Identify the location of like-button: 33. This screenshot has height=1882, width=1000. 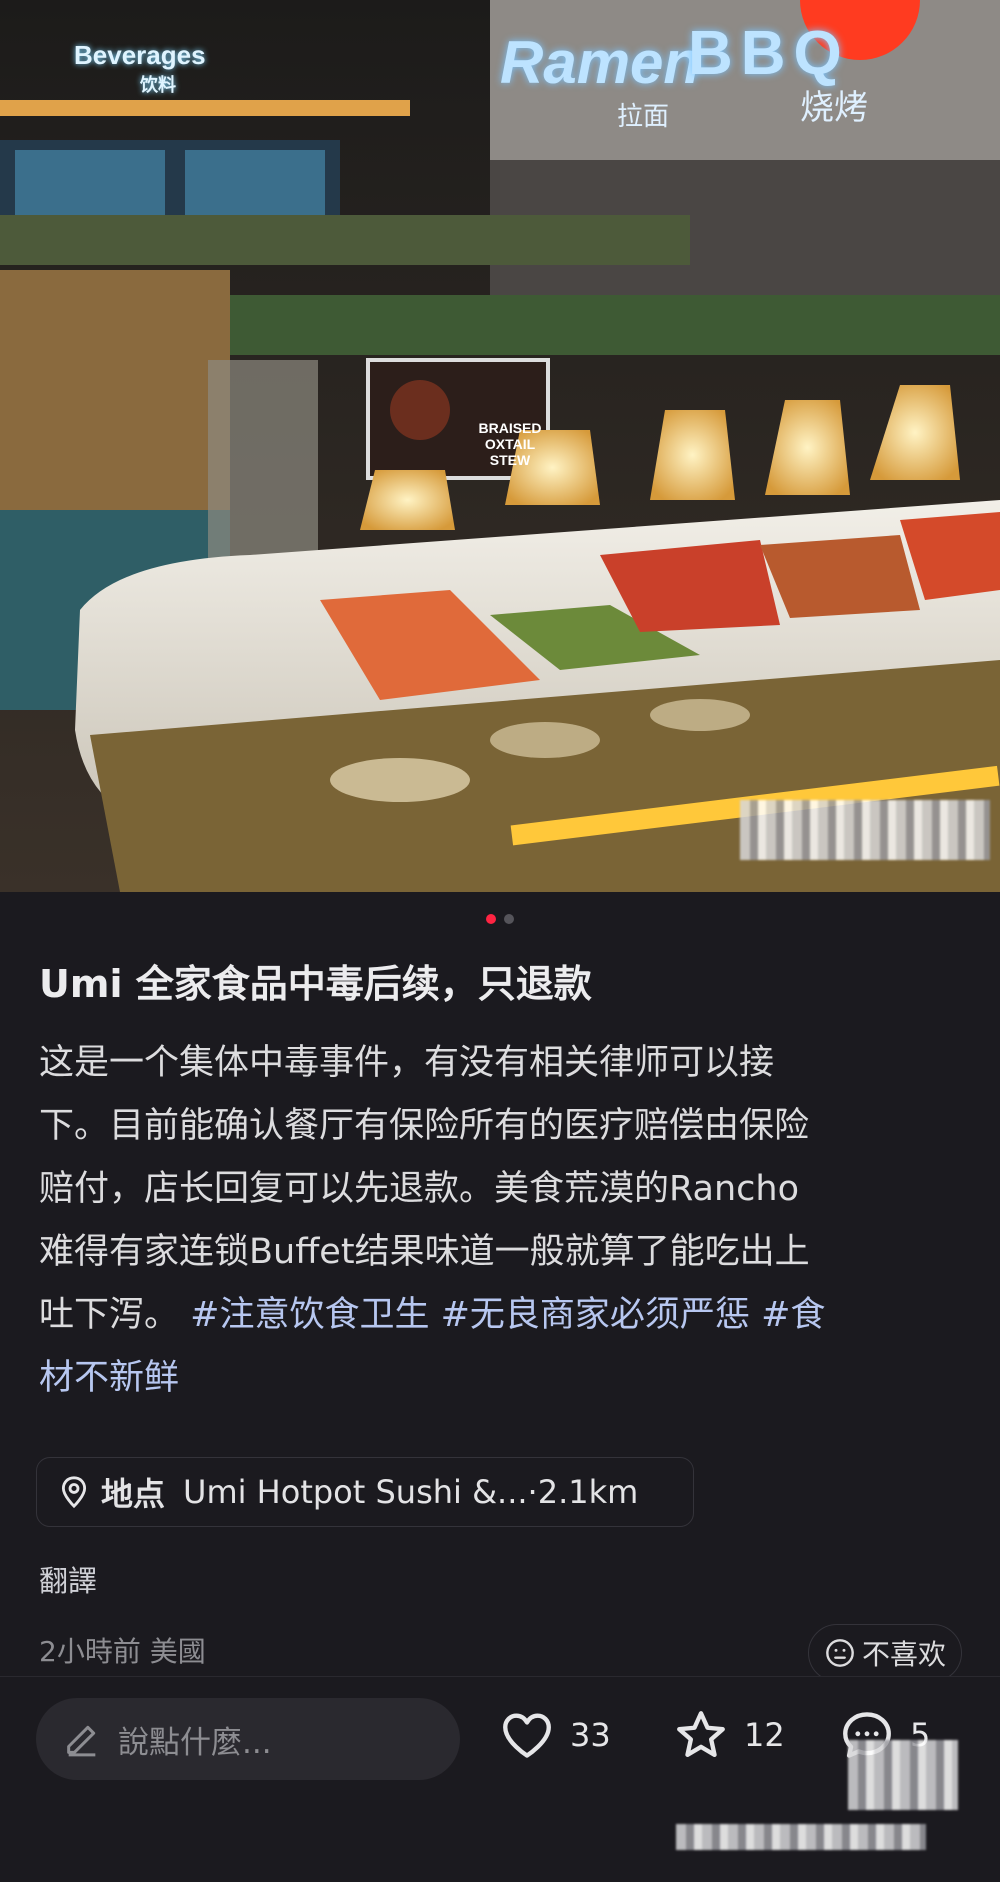
(554, 1735).